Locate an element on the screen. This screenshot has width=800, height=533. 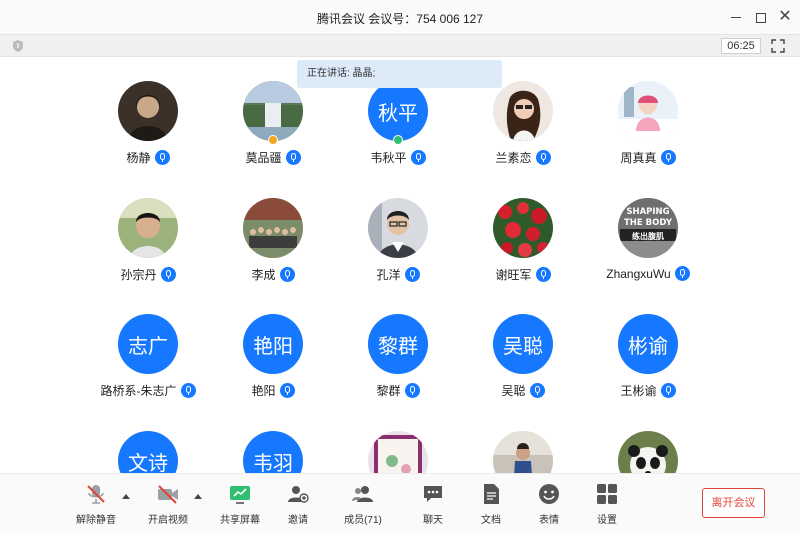
participant-name-row: 周真真 is located at coordinates (648, 157).